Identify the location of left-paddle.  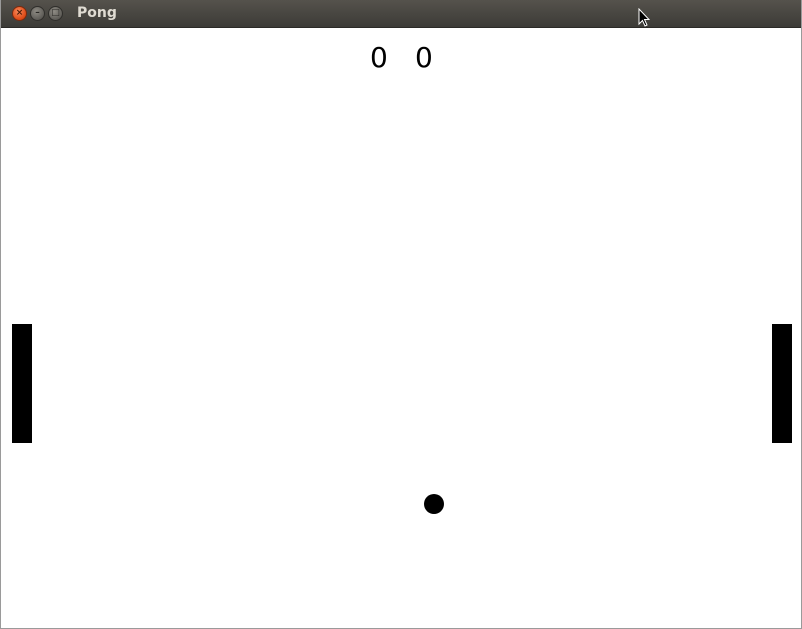
(22, 383).